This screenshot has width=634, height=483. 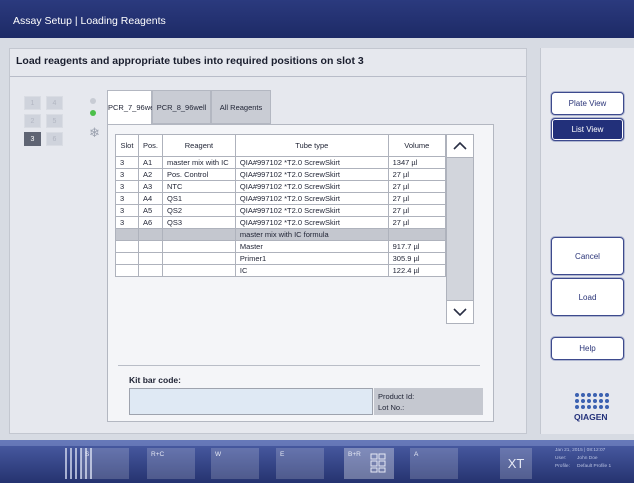 What do you see at coordinates (241, 107) in the screenshot?
I see `tab-all-reagents: All Reagents` at bounding box center [241, 107].